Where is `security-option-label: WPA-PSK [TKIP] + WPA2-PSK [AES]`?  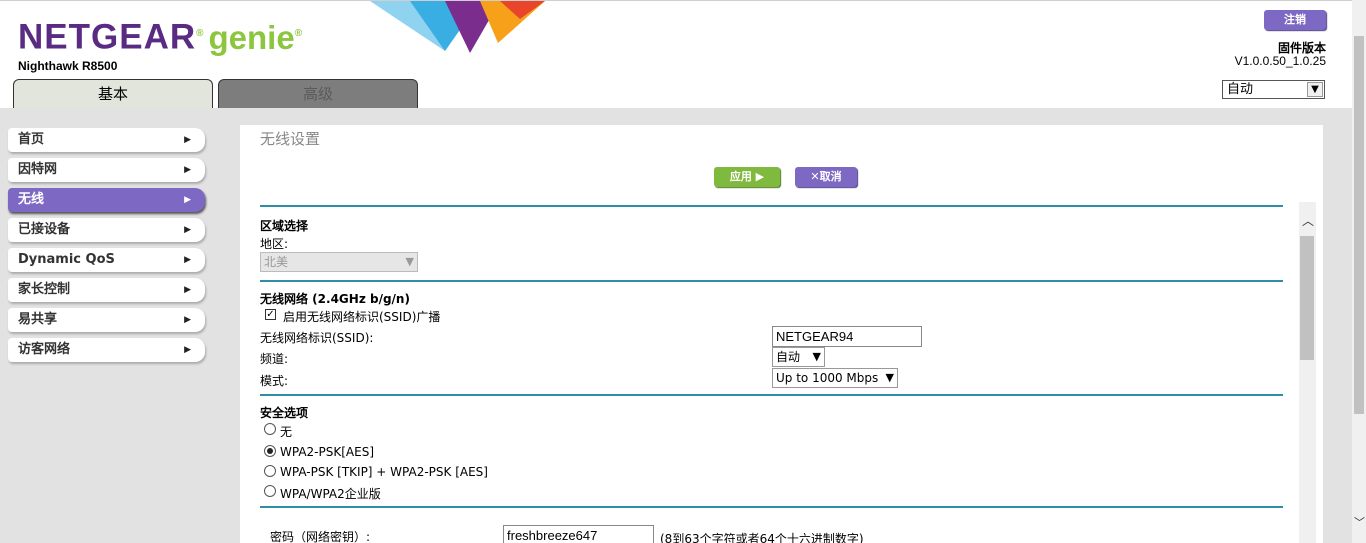 security-option-label: WPA-PSK [TKIP] + WPA2-PSK [AES] is located at coordinates (384, 472).